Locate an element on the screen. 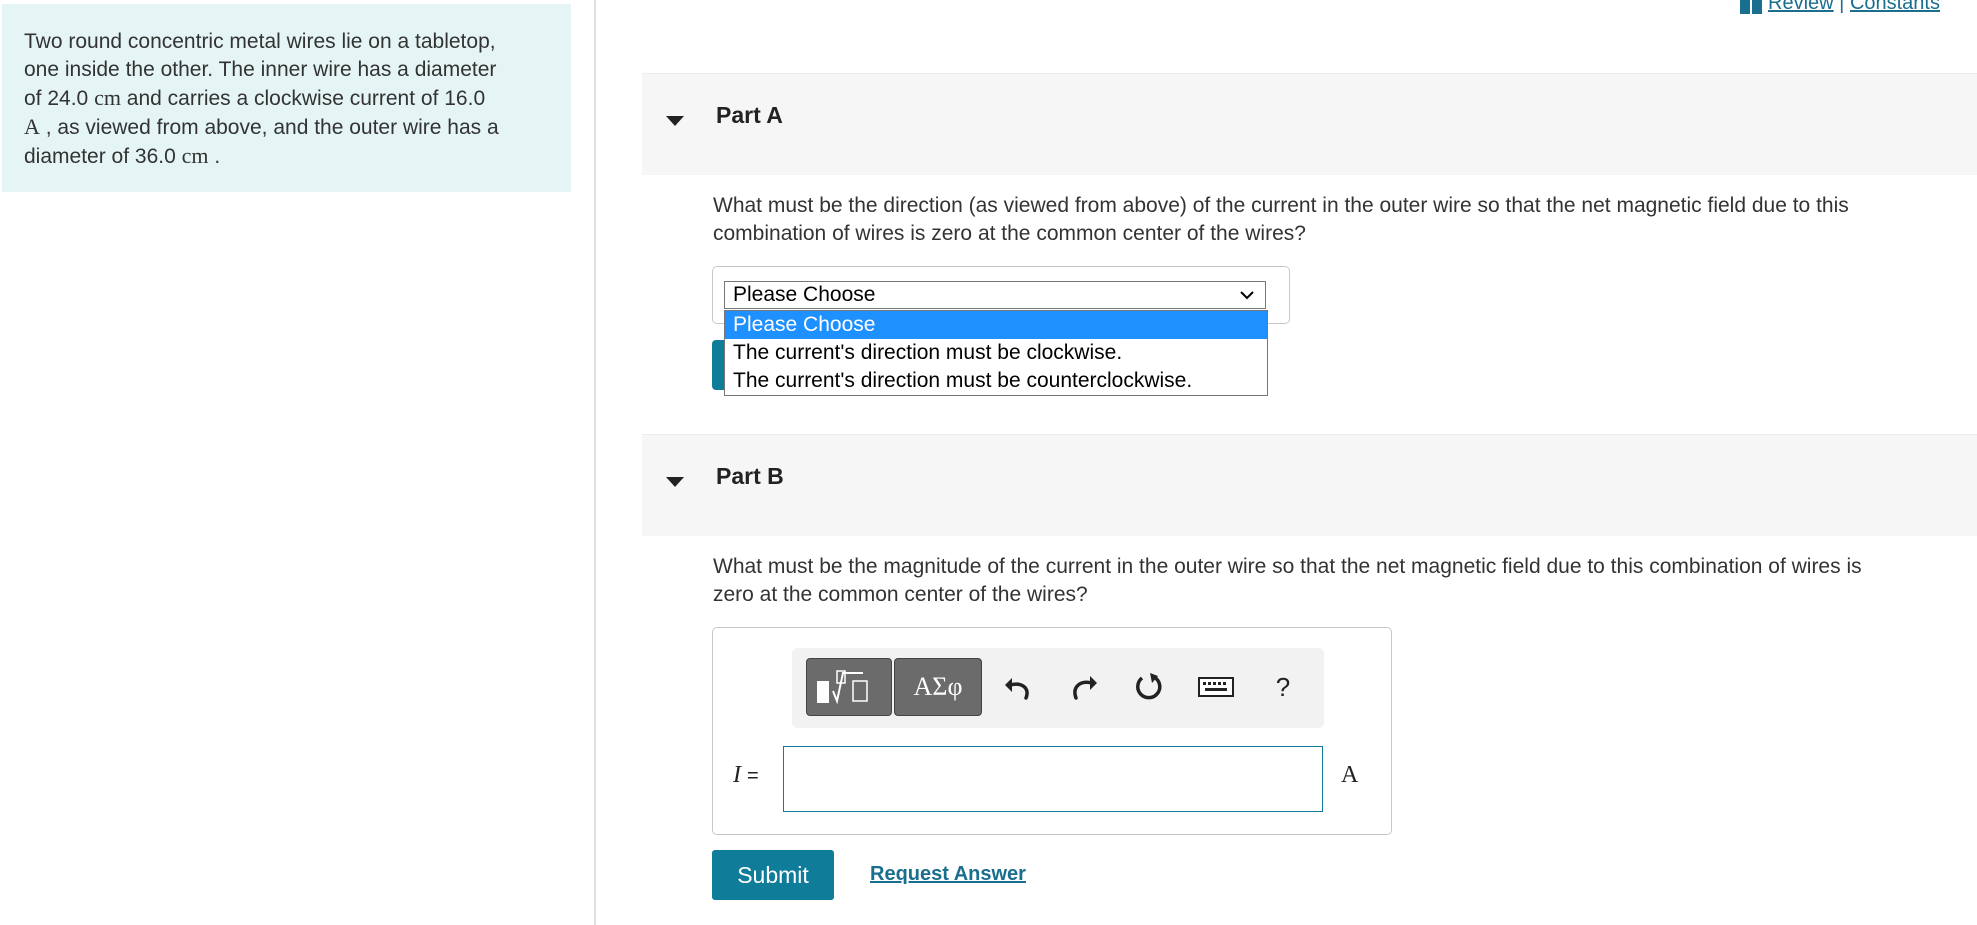 The width and height of the screenshot is (1977, 925). current-unit: A is located at coordinates (32, 126).